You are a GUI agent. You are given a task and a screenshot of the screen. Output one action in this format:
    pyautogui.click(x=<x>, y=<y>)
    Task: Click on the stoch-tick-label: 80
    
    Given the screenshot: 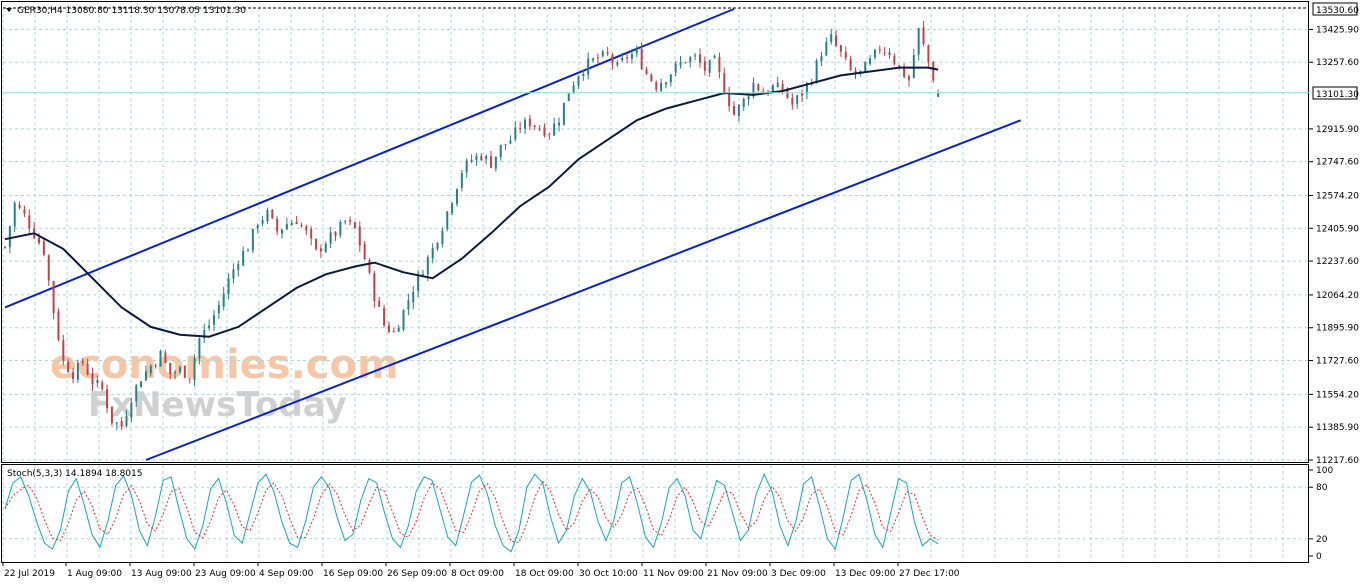 What is the action you would take?
    pyautogui.click(x=1322, y=488)
    